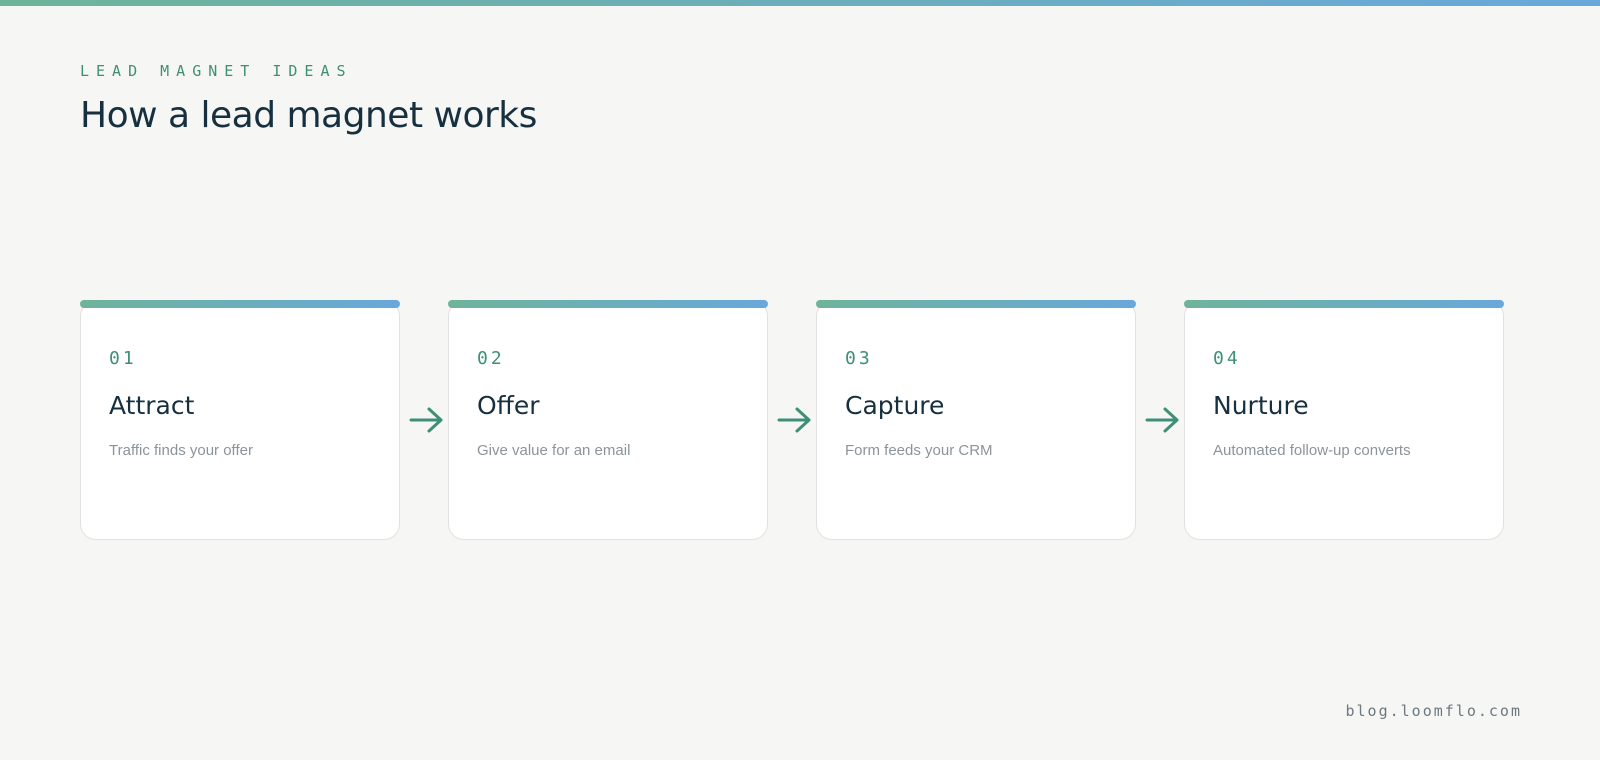  What do you see at coordinates (123, 358) in the screenshot?
I see `step-number: 01` at bounding box center [123, 358].